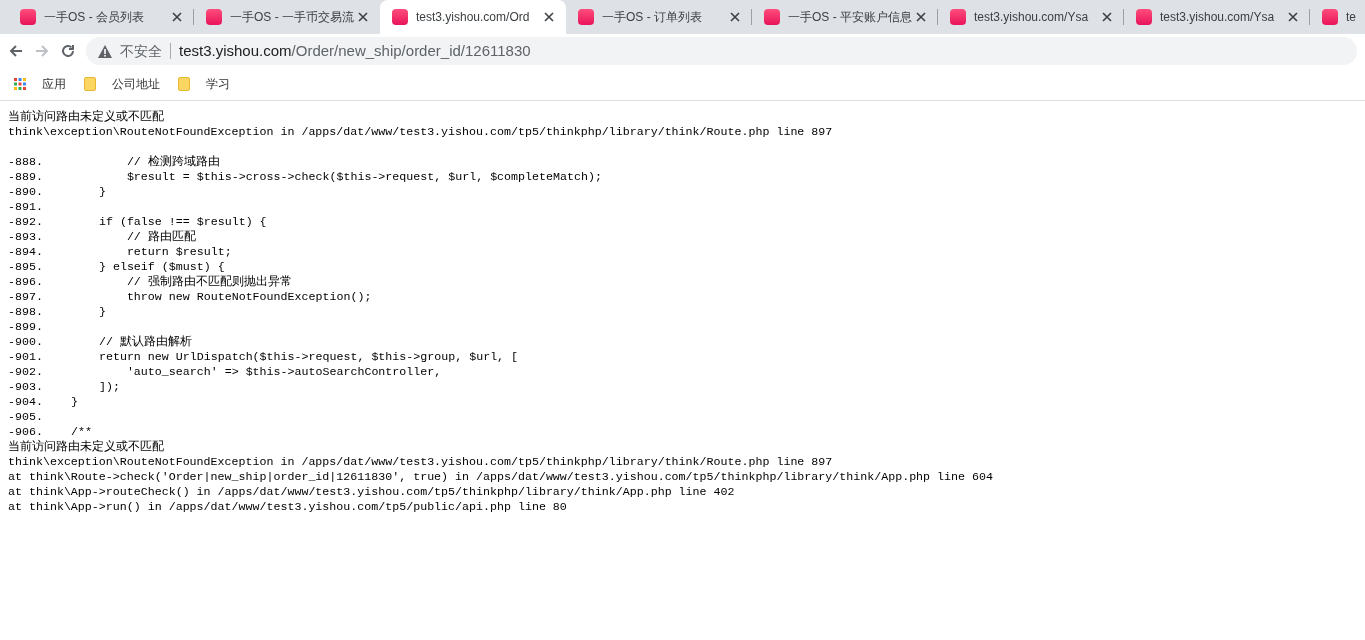  What do you see at coordinates (248, 296) in the screenshot?
I see `code-text: throw new RouteNotFoundException();` at bounding box center [248, 296].